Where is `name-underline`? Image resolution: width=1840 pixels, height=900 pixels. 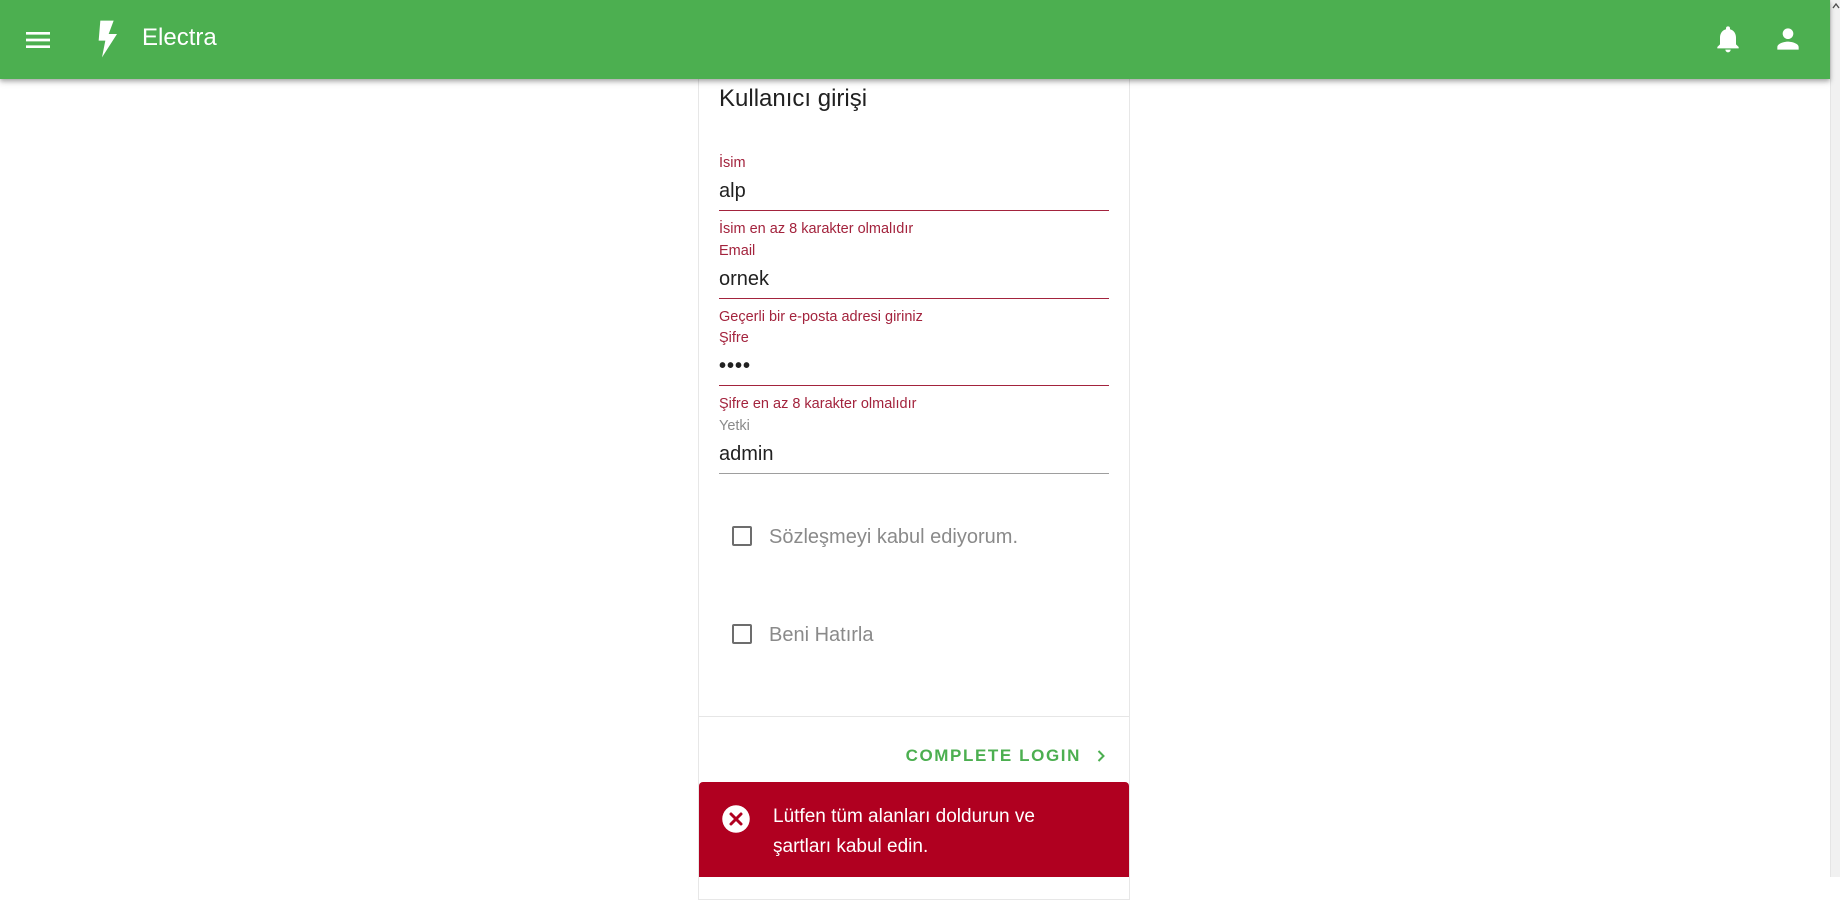
name-underline is located at coordinates (914, 210).